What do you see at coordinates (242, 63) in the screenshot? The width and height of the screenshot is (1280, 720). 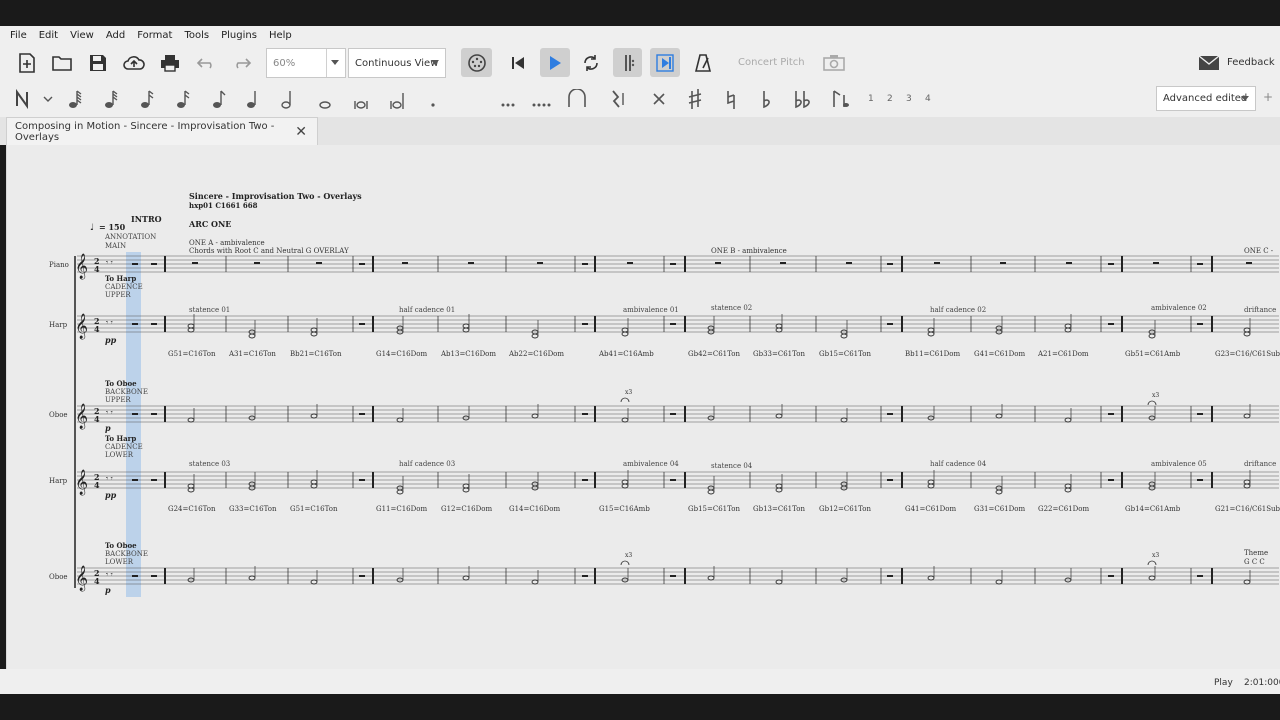 I see `redo-icon` at bounding box center [242, 63].